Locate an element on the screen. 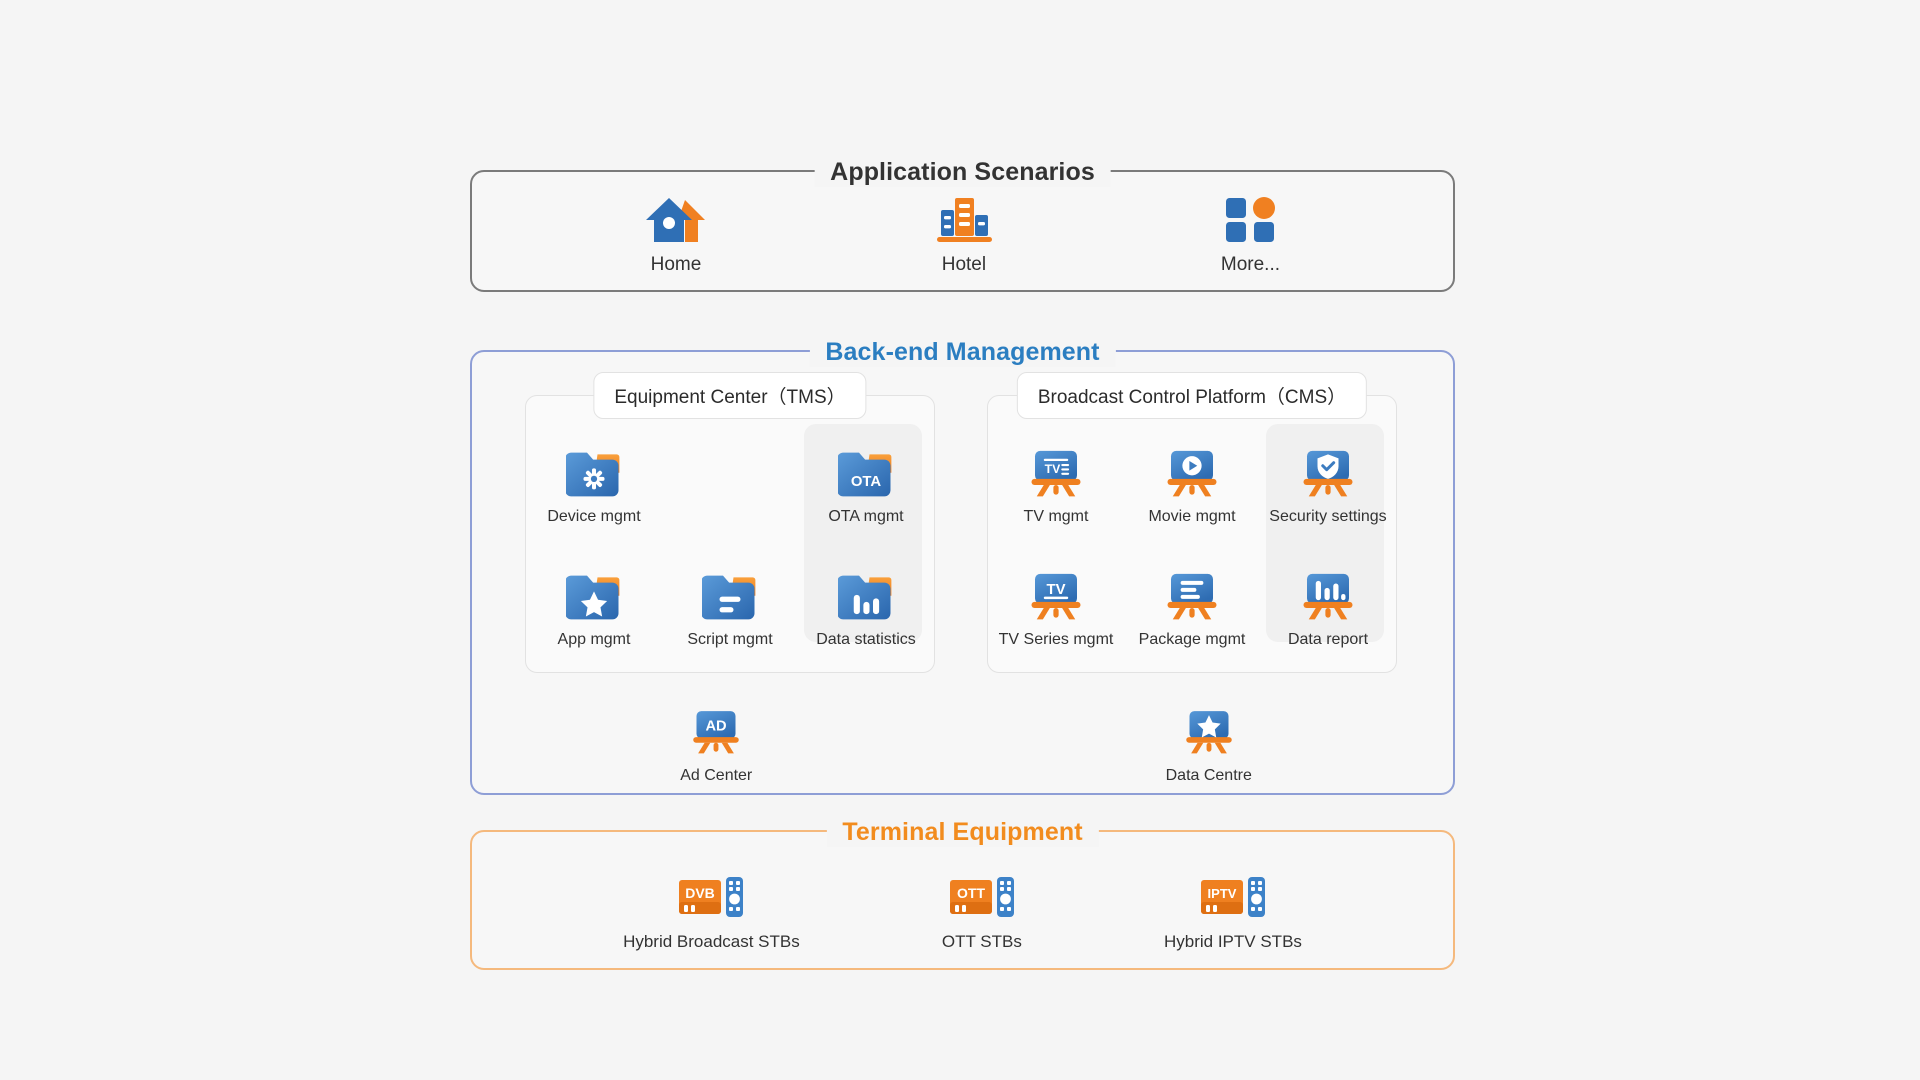 This screenshot has height=1080, width=1920. equipment-center-chip: Equipment Center（TMS） is located at coordinates (730, 395).